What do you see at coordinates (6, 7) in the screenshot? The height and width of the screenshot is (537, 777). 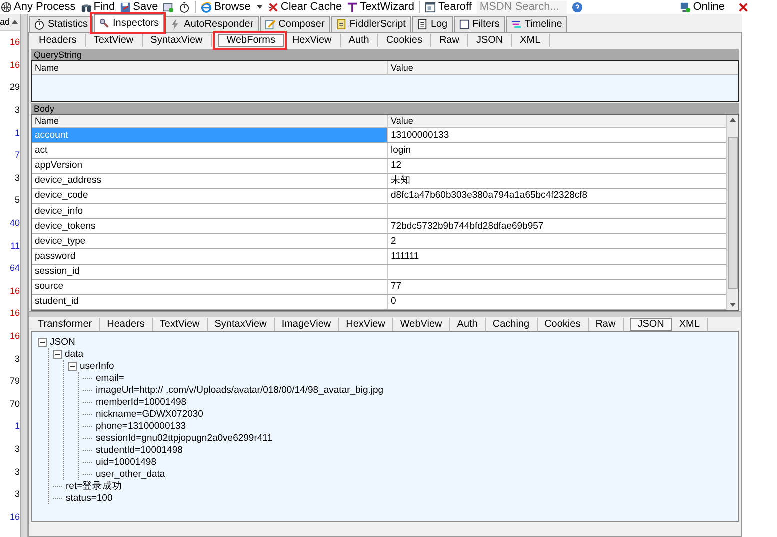 I see `globe-icon` at bounding box center [6, 7].